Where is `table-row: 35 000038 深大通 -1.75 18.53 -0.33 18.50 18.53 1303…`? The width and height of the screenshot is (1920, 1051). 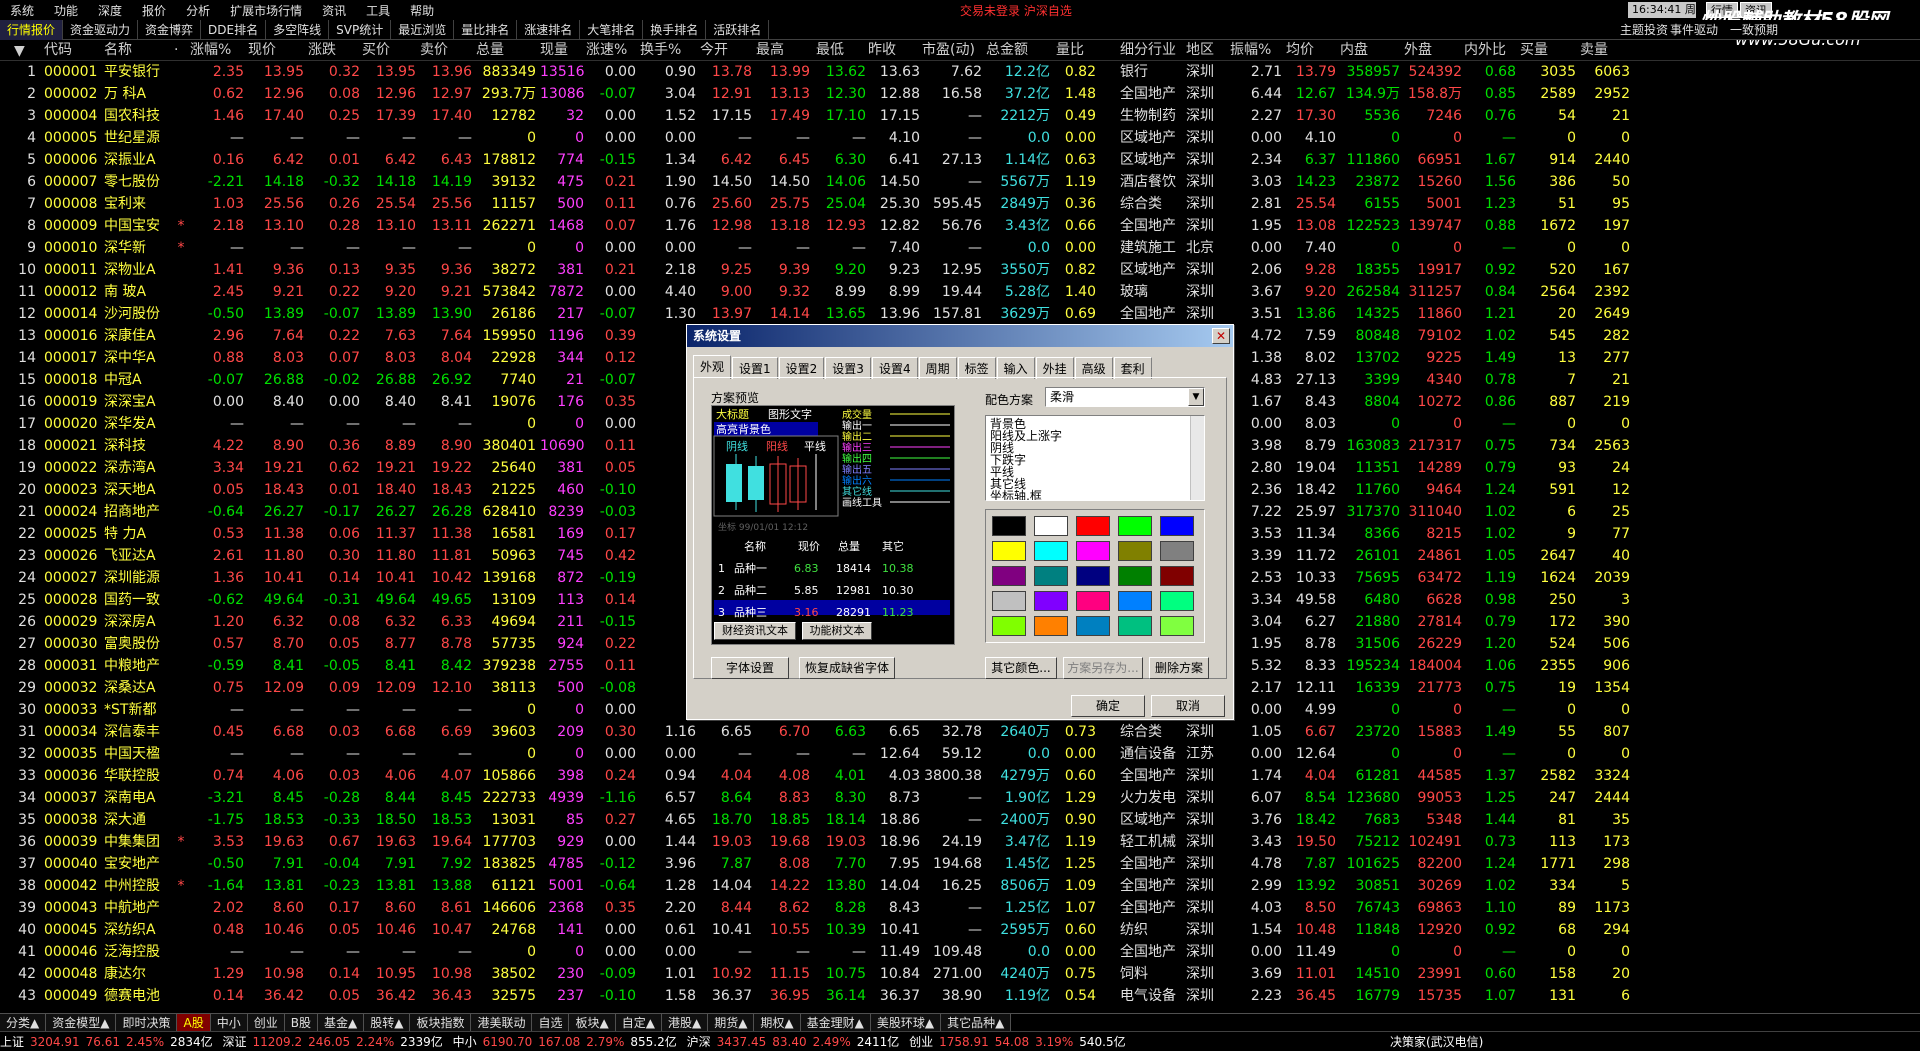
table-row: 35 000038 深大通 -1.75 18.53 -0.33 18.50 18.53 1303… is located at coordinates (960, 820).